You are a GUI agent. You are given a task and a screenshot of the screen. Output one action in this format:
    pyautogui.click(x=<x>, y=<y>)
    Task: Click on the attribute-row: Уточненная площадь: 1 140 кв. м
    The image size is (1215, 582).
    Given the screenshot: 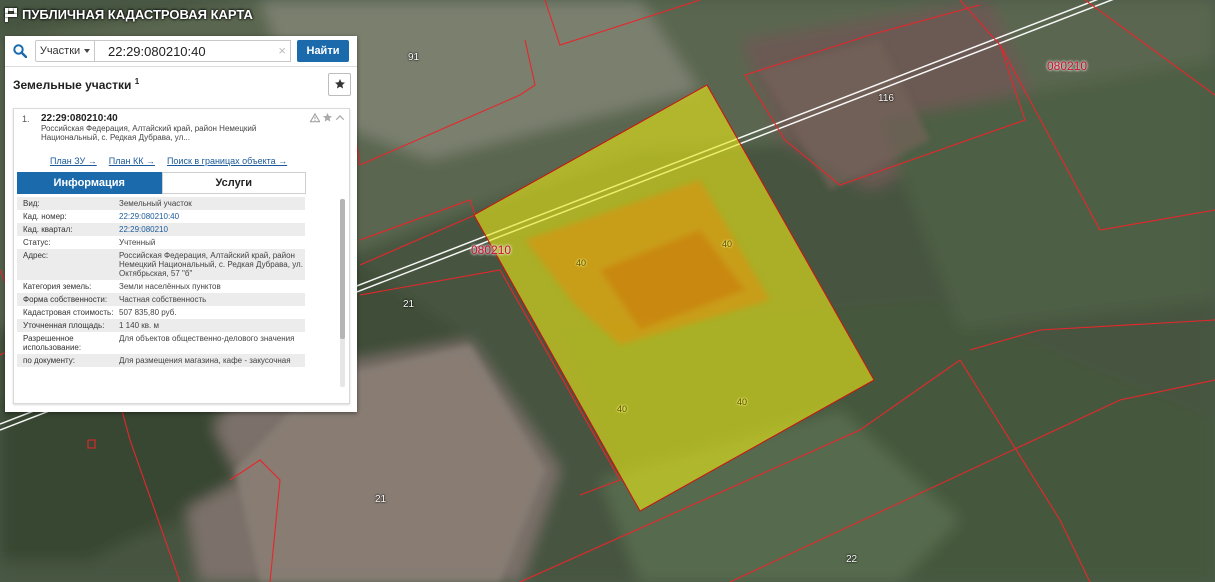 What is the action you would take?
    pyautogui.click(x=161, y=325)
    